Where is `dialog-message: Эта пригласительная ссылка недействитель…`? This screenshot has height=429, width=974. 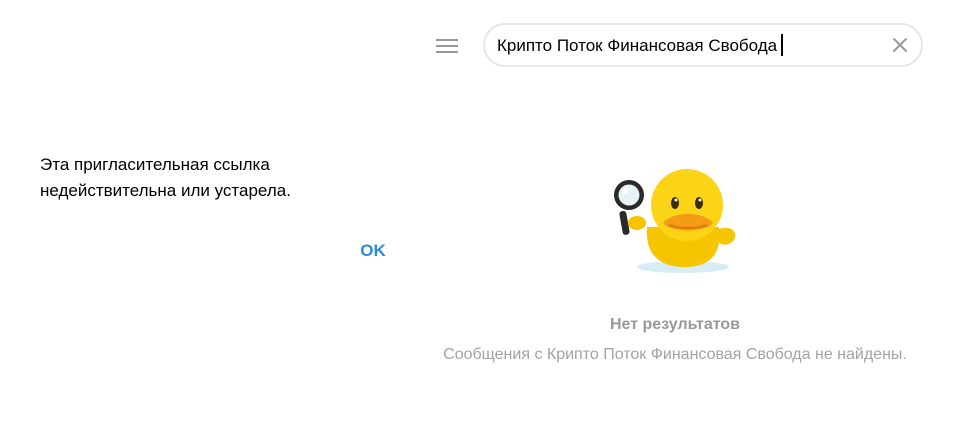 dialog-message: Эта пригласительная ссылка недействитель… is located at coordinates (165, 177).